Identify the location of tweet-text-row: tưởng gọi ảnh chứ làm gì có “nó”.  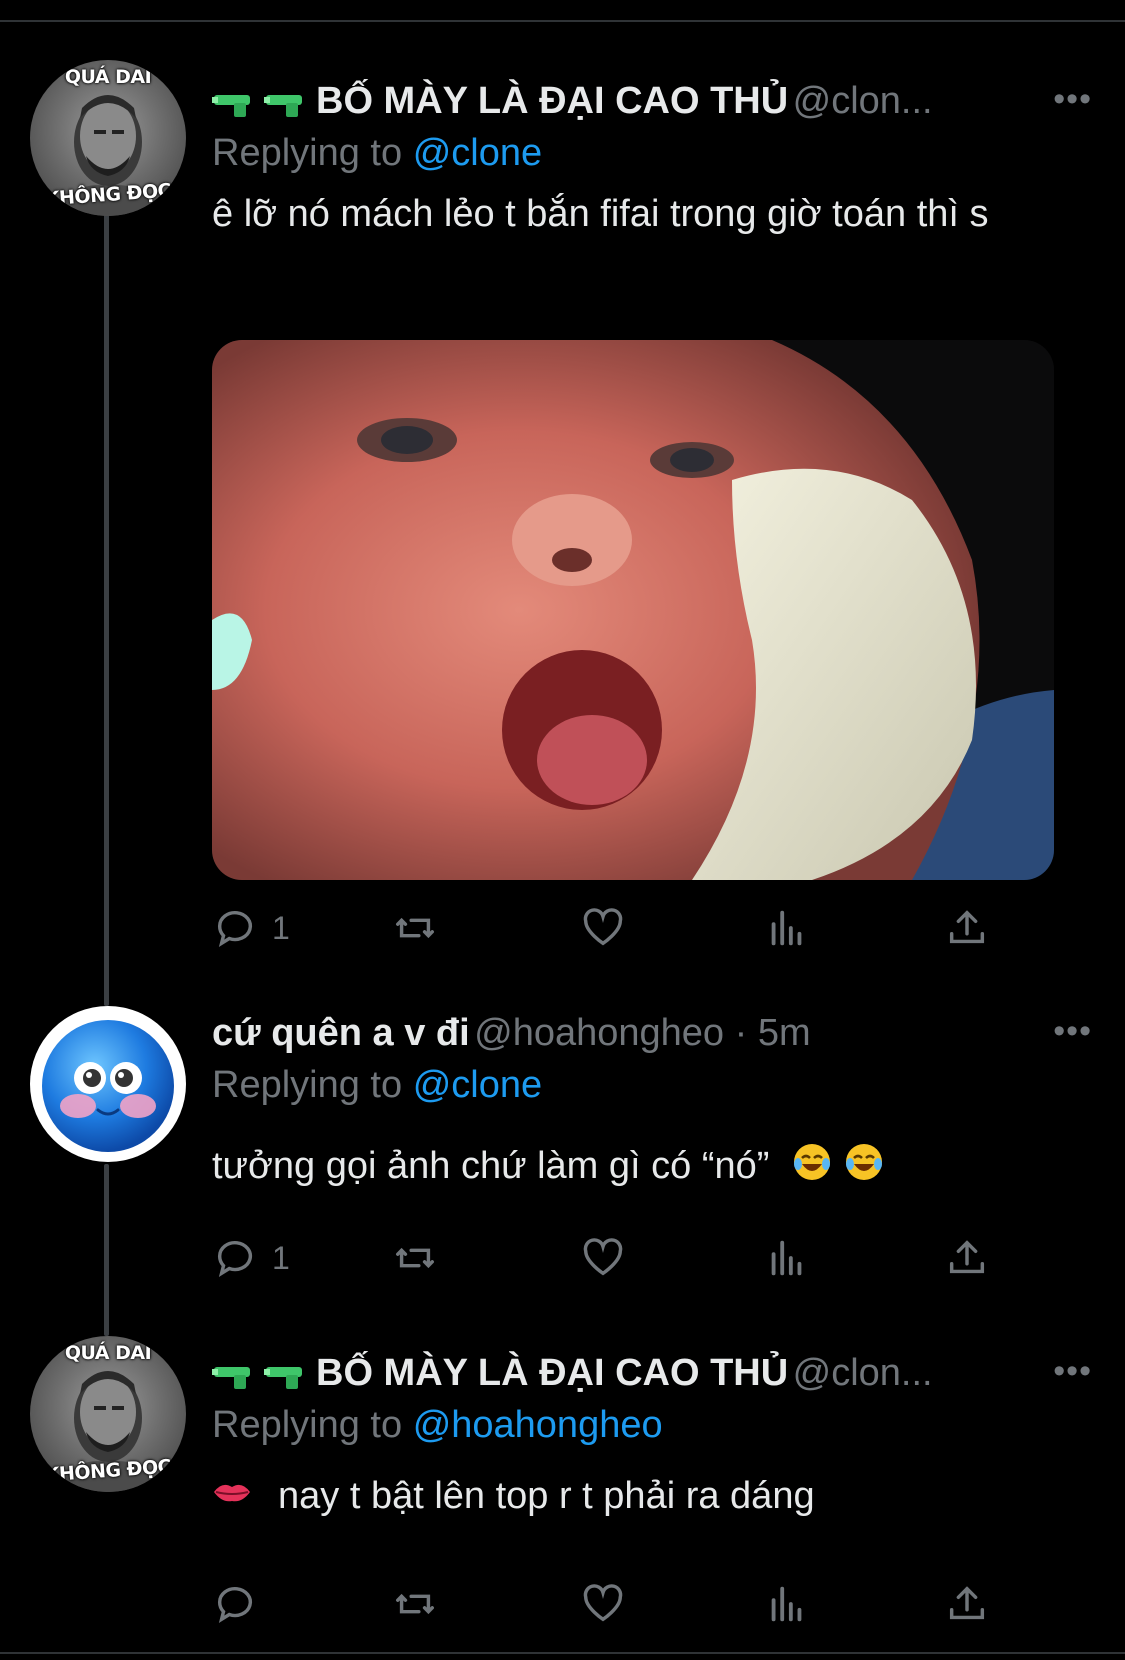
(652, 1166).